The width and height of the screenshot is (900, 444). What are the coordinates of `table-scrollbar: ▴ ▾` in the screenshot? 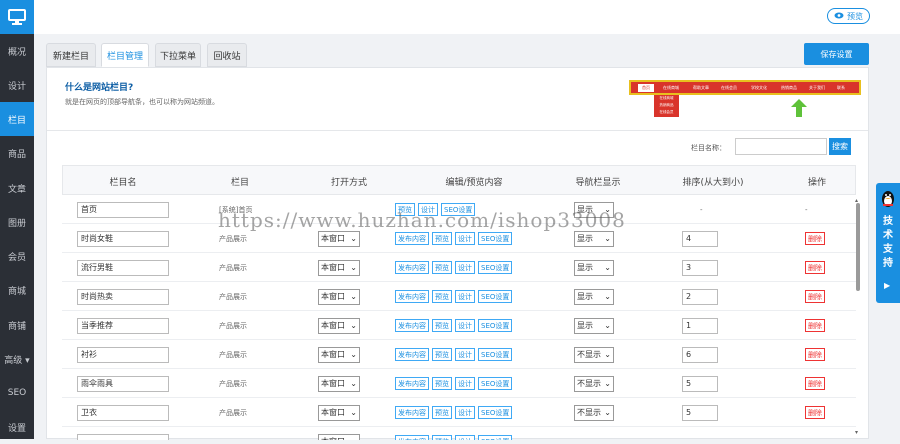 It's located at (858, 318).